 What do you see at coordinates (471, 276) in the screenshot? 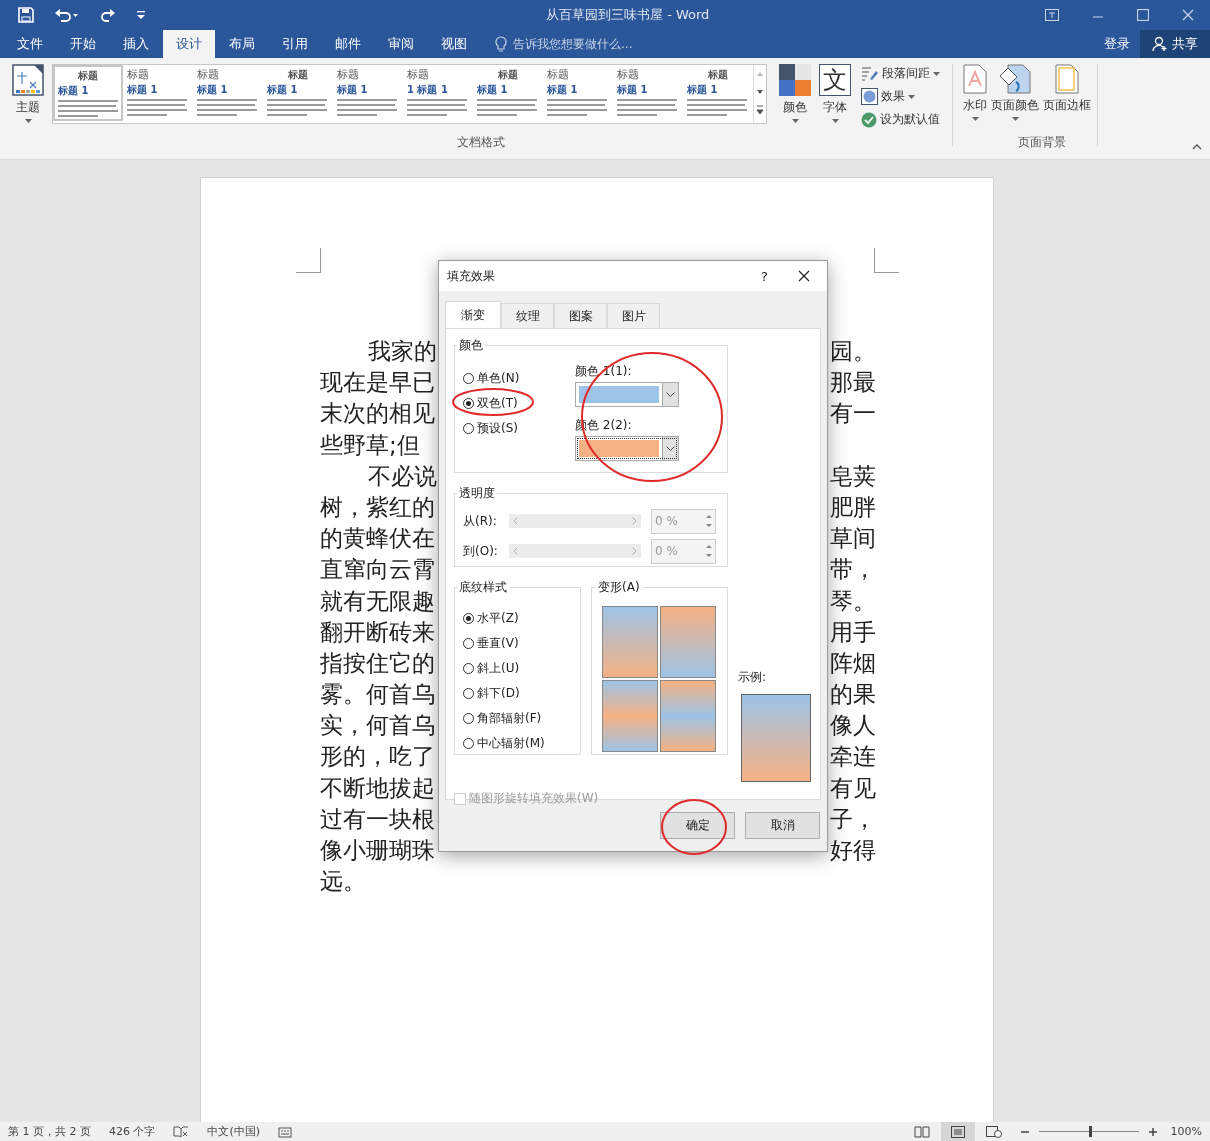
I see `dialog-title: 填充效果` at bounding box center [471, 276].